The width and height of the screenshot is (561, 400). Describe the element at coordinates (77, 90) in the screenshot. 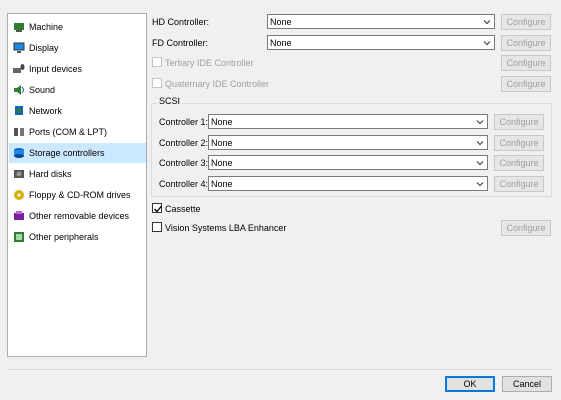

I see `sidebar-item-sound: Sound` at that location.